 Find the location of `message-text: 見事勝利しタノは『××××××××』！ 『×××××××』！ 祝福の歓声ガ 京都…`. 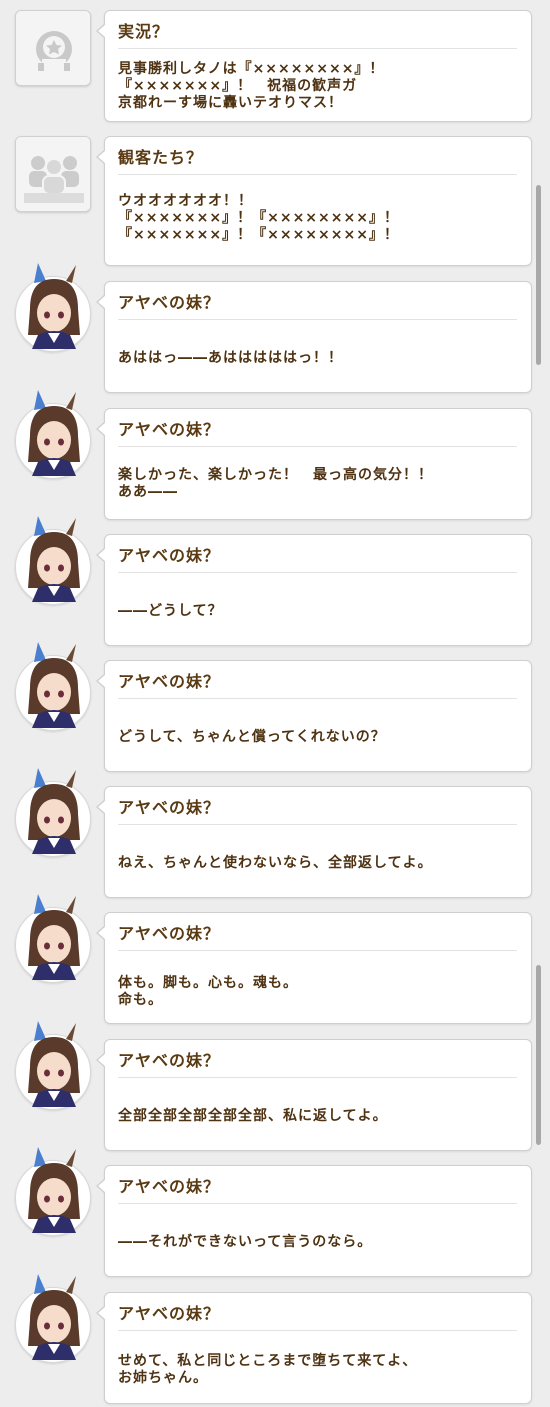

message-text: 見事勝利しタノは『××××××××』！ 『×××××××』！ 祝福の歓声ガ 京都… is located at coordinates (251, 86).